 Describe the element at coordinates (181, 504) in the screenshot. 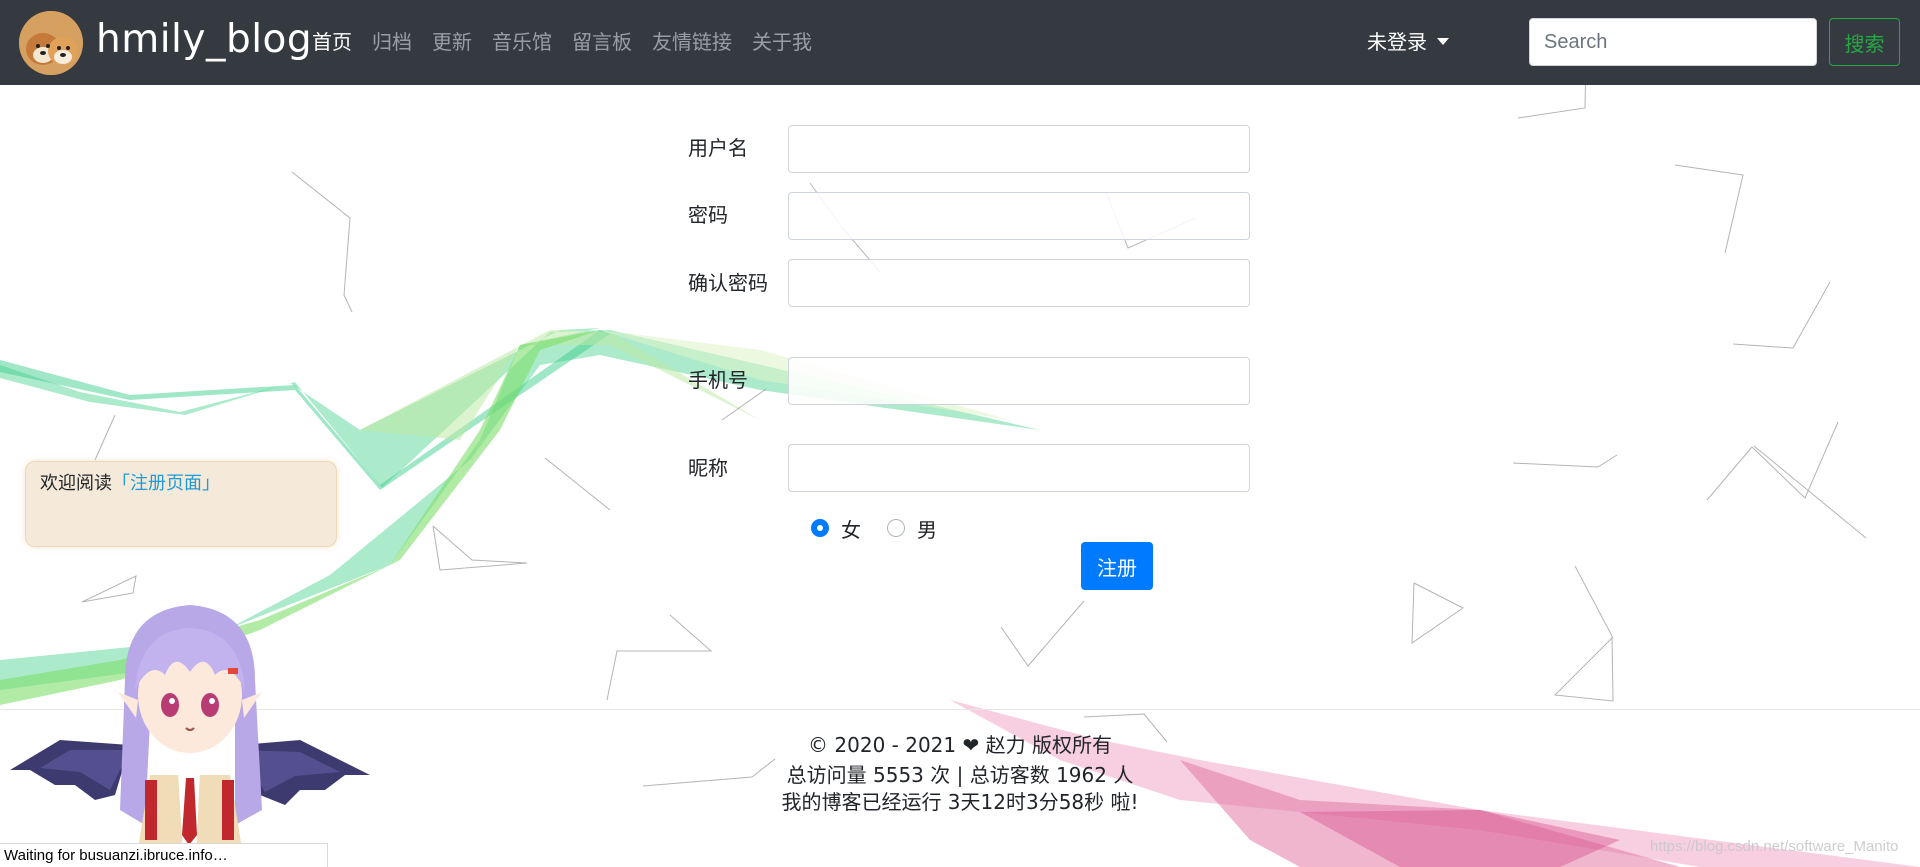

I see `welcome-notice: 欢迎阅读「注册页面」` at that location.